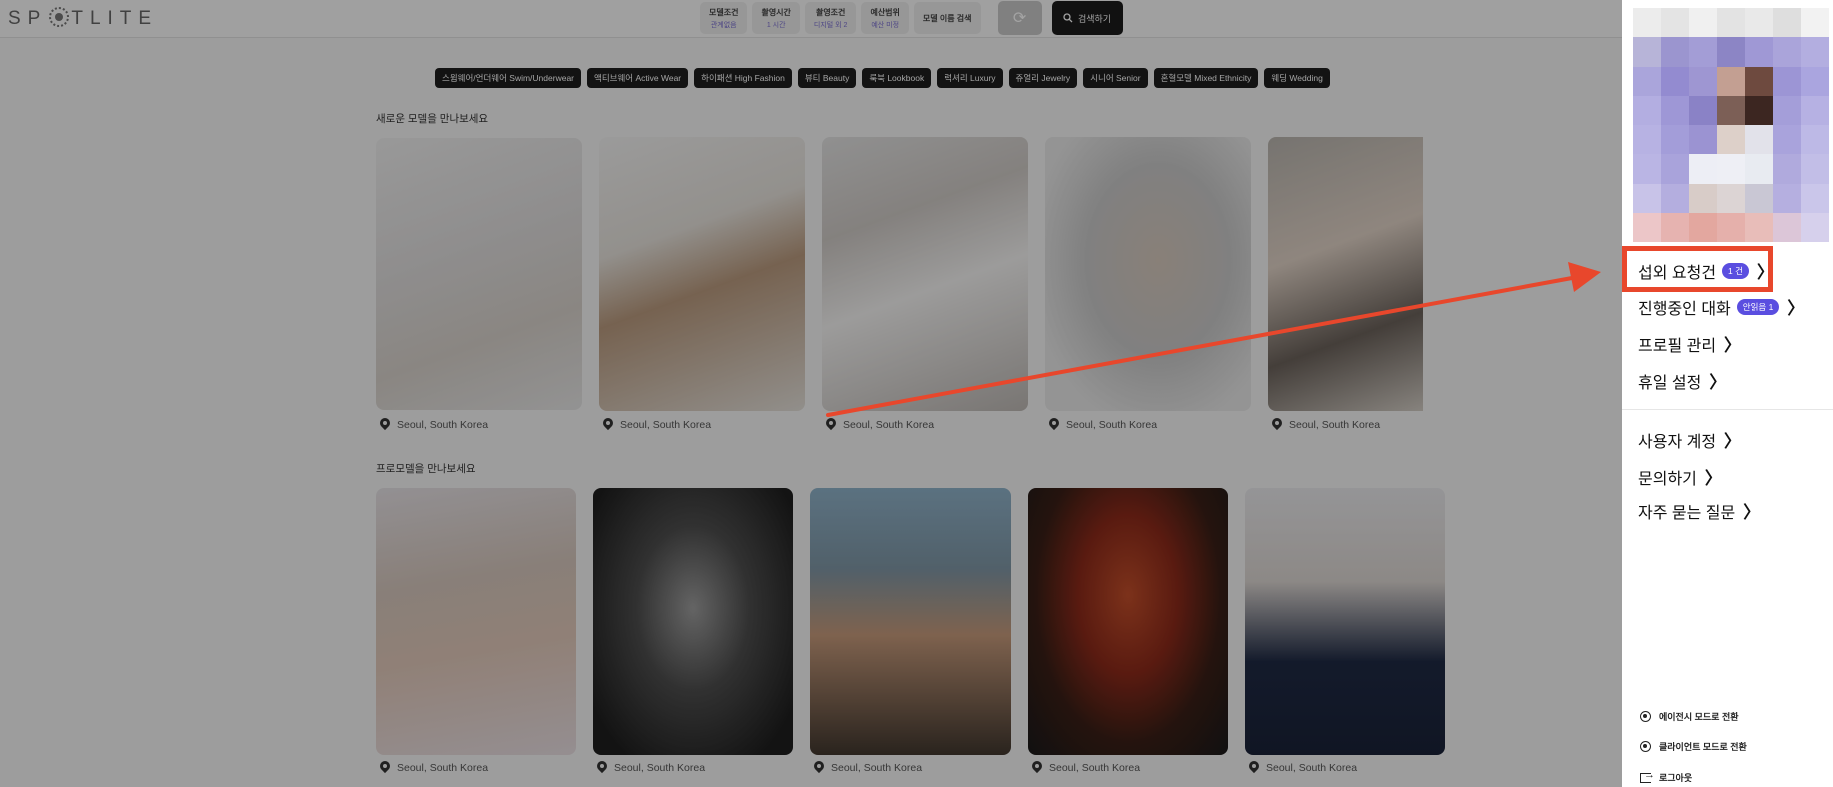 The width and height of the screenshot is (1833, 787). I want to click on bottom-item-label: 클라이언트 모드로 전환, so click(1703, 747).